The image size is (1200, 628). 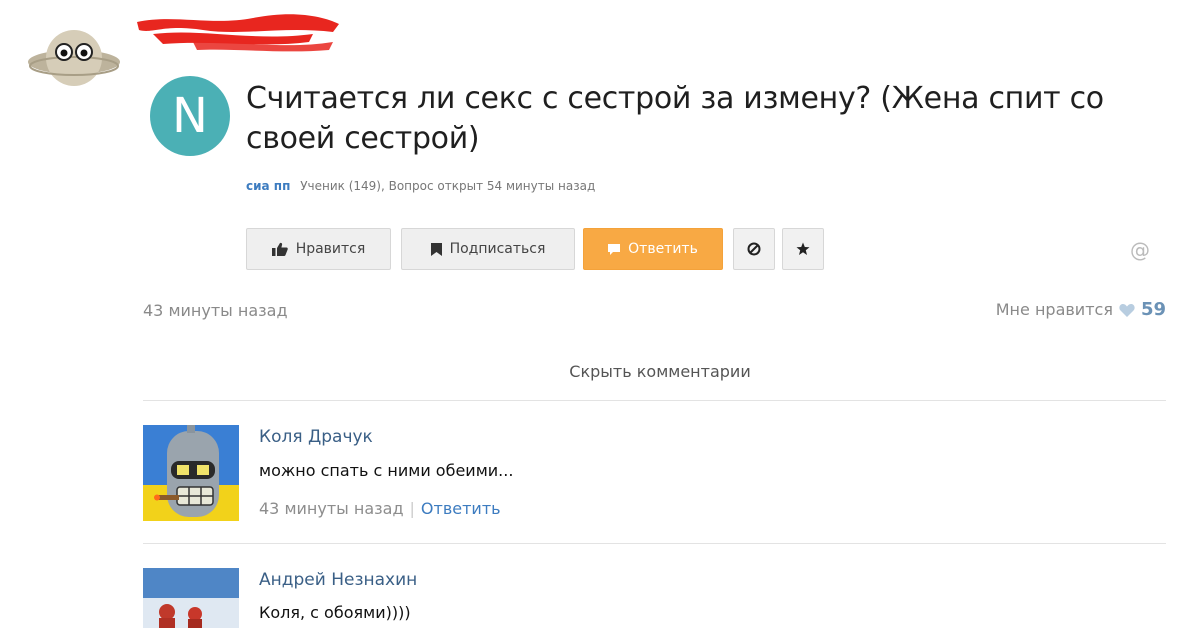 I want to click on like-button: Нравится, so click(x=318, y=249).